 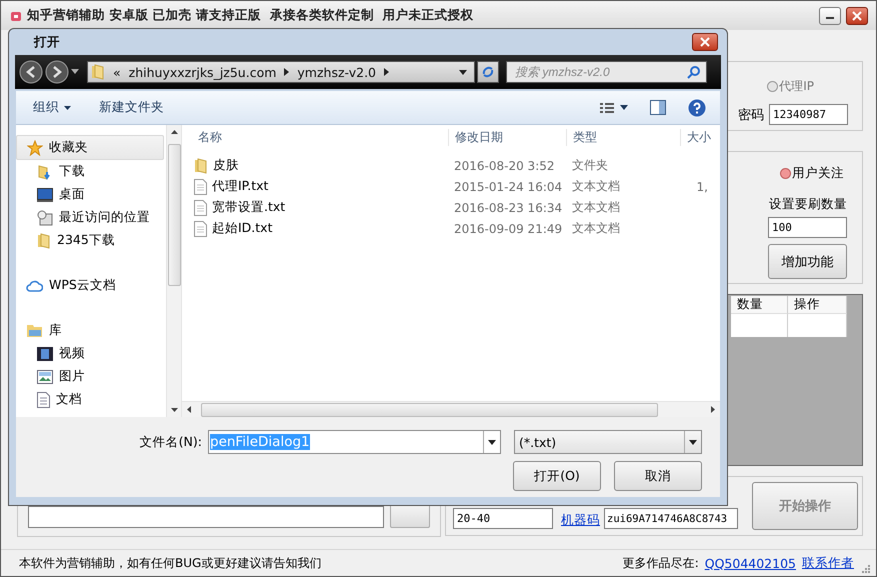 I want to click on machine-code-field: zui69A714746A8C8743, so click(x=671, y=518).